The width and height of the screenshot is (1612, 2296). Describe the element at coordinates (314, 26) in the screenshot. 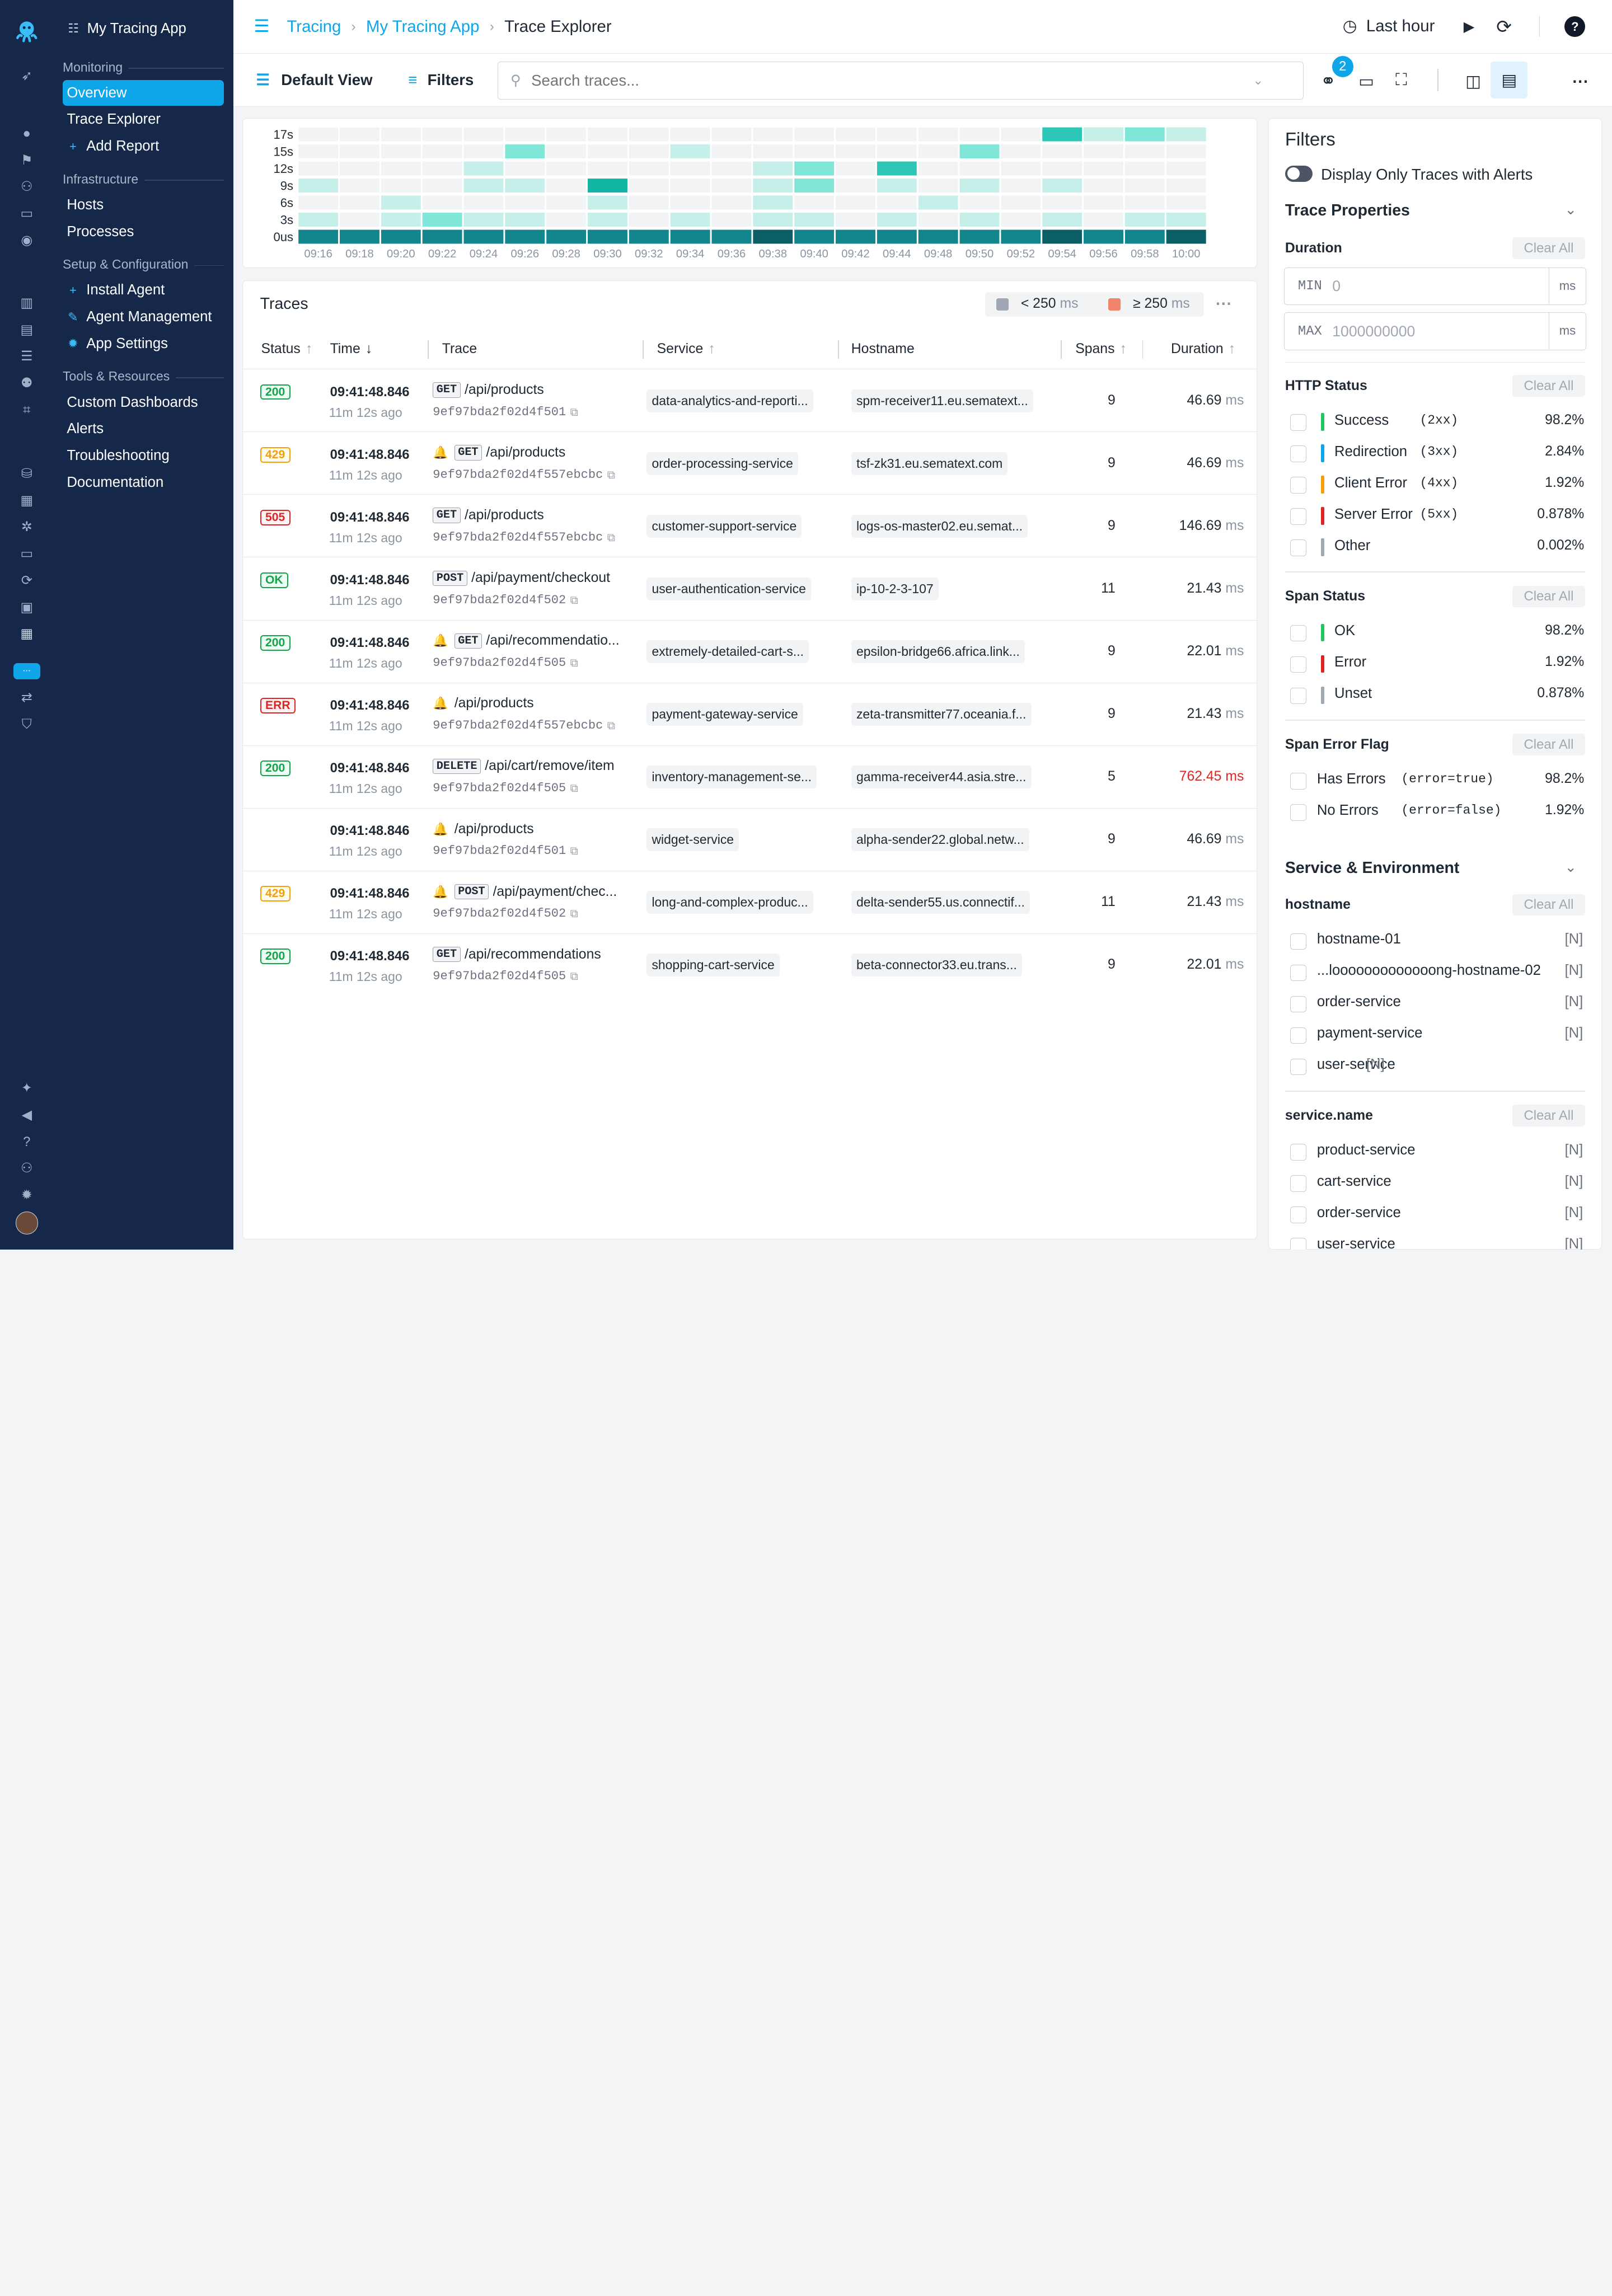

I see `breadcrumb-tracing: Tracing` at that location.